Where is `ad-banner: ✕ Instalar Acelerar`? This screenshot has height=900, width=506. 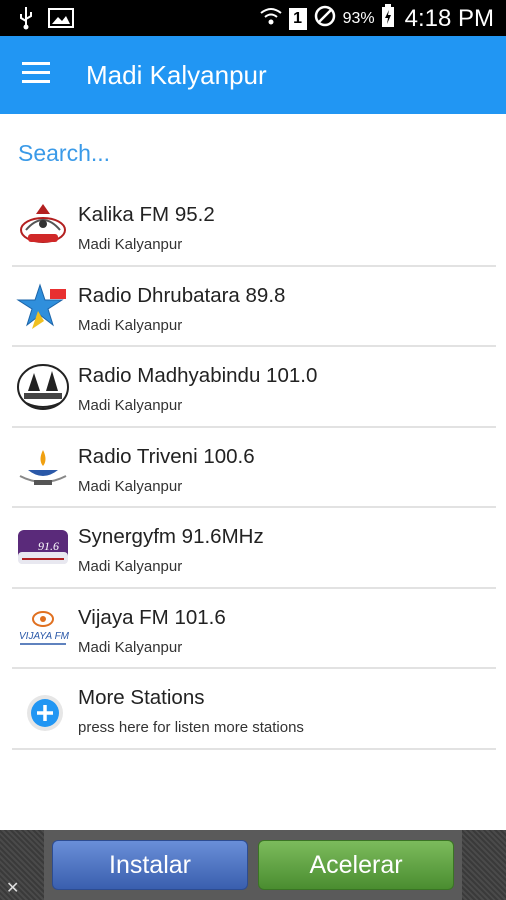 ad-banner: ✕ Instalar Acelerar is located at coordinates (253, 865).